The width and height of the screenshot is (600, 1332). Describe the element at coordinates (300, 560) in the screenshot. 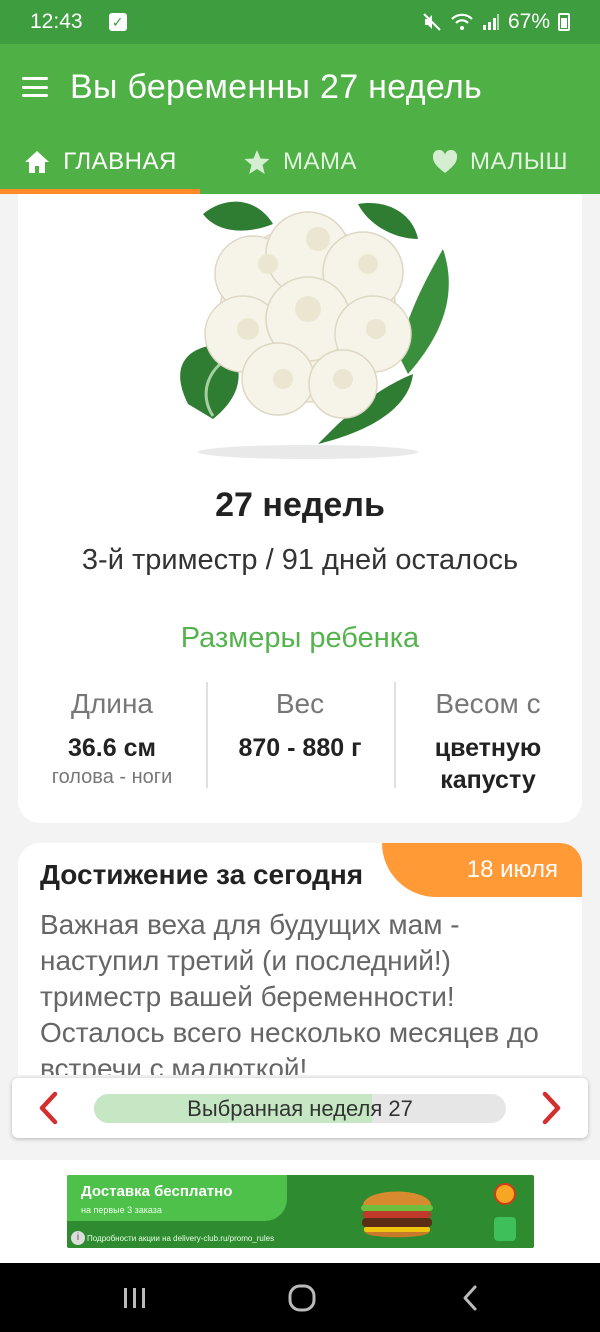

I see `week-subtitle: 3-й триместр / 91 дней осталось` at that location.